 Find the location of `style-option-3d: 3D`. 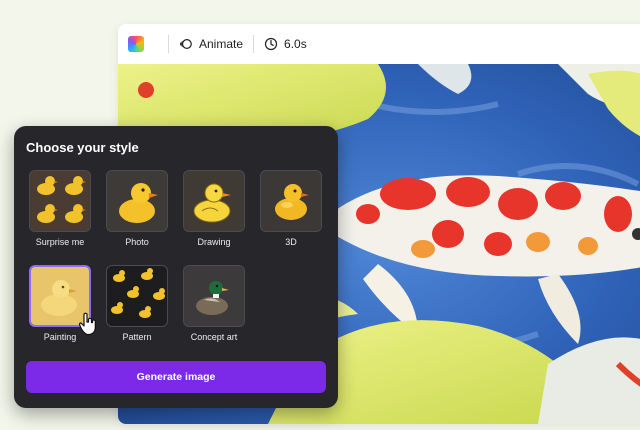

style-option-3d: 3D is located at coordinates (292, 208).